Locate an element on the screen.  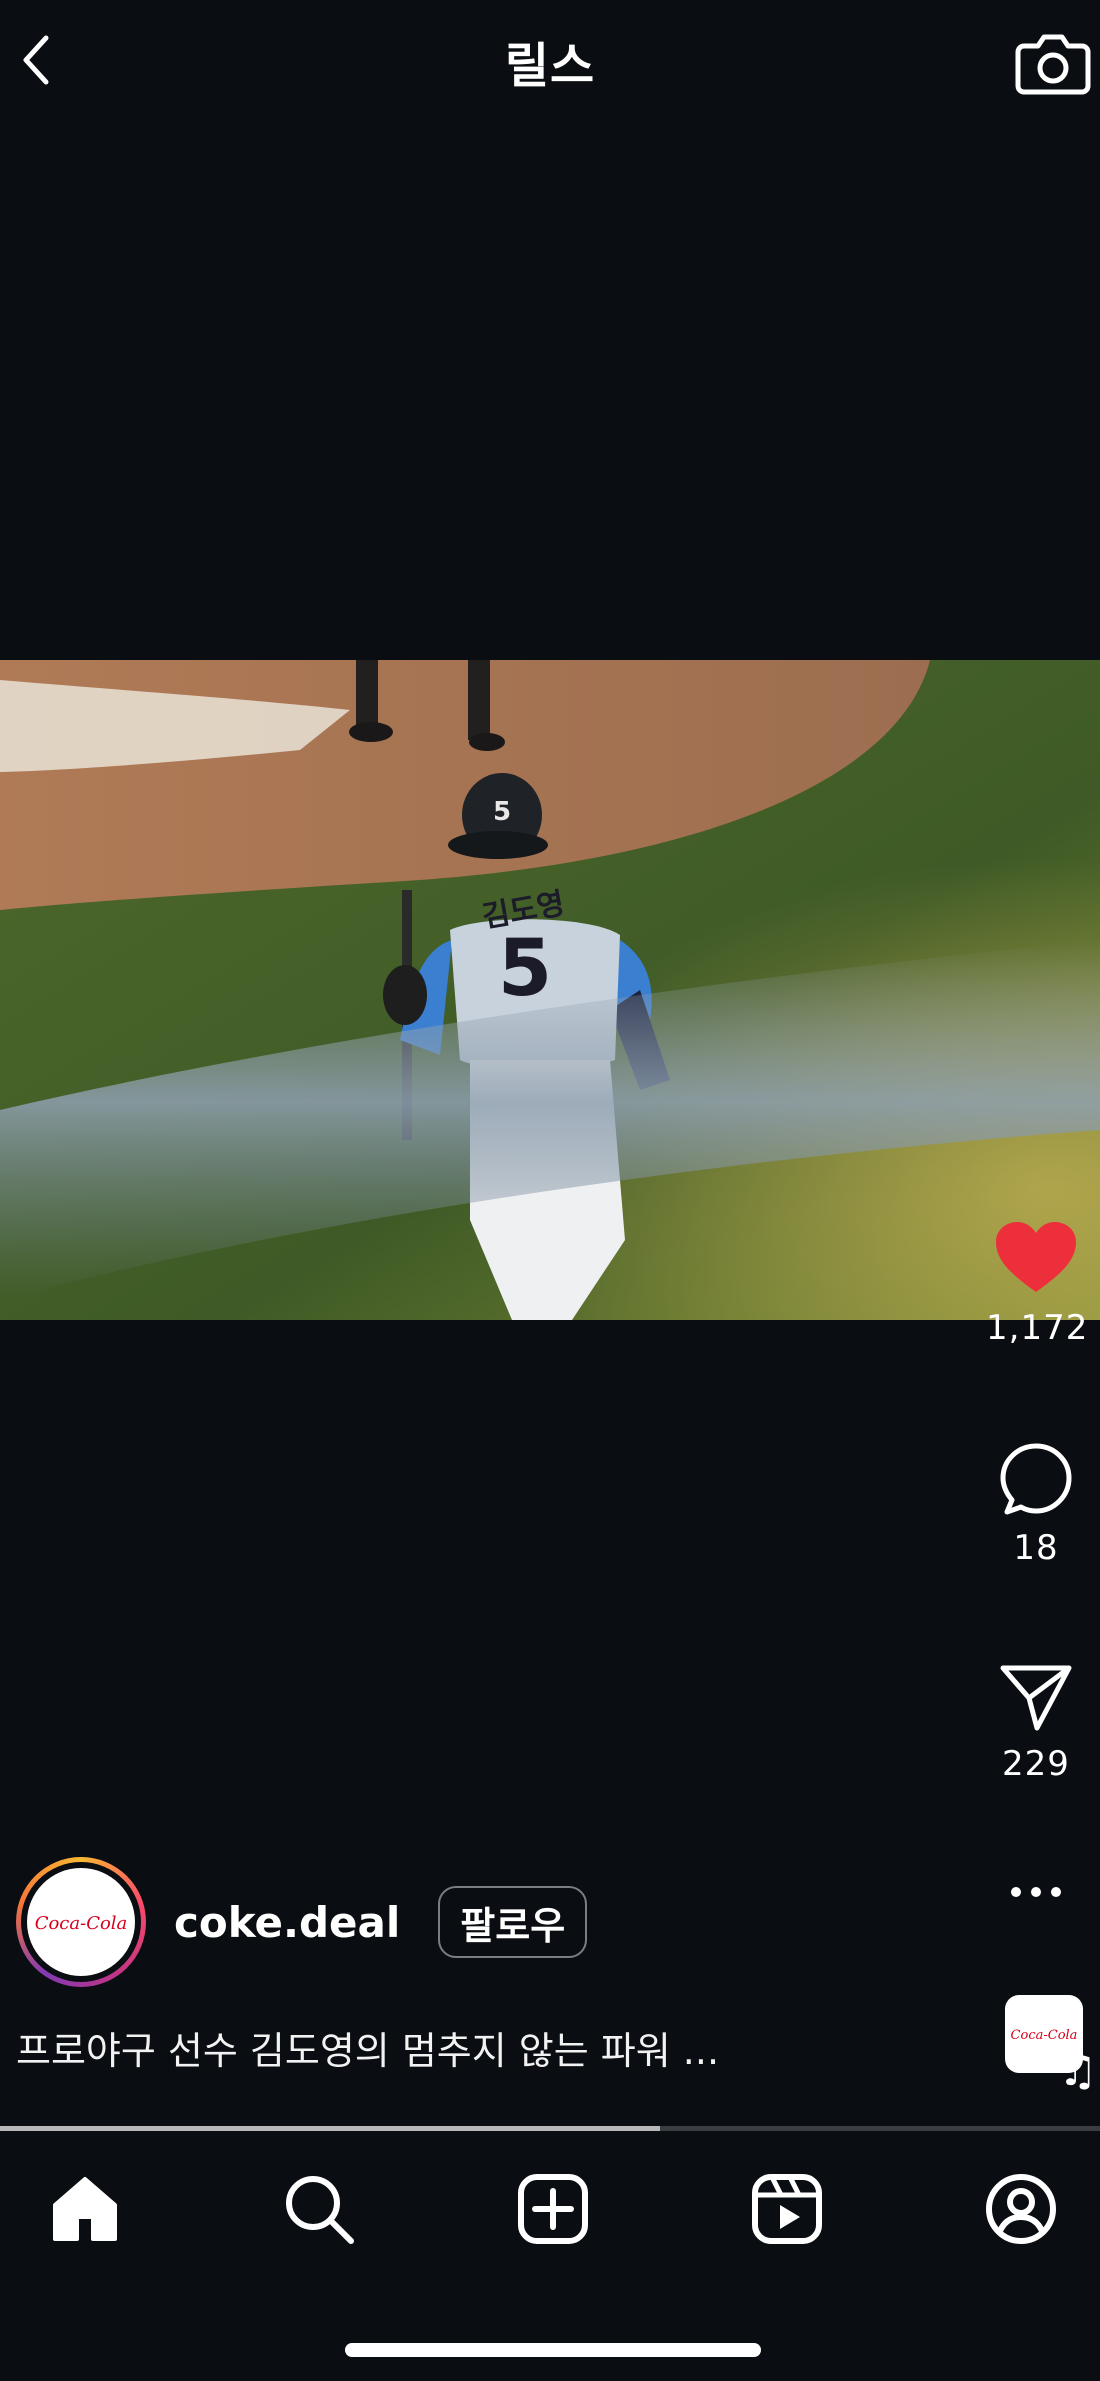
coca-cola-logo: Coca-Cola is located at coordinates (81, 1922).